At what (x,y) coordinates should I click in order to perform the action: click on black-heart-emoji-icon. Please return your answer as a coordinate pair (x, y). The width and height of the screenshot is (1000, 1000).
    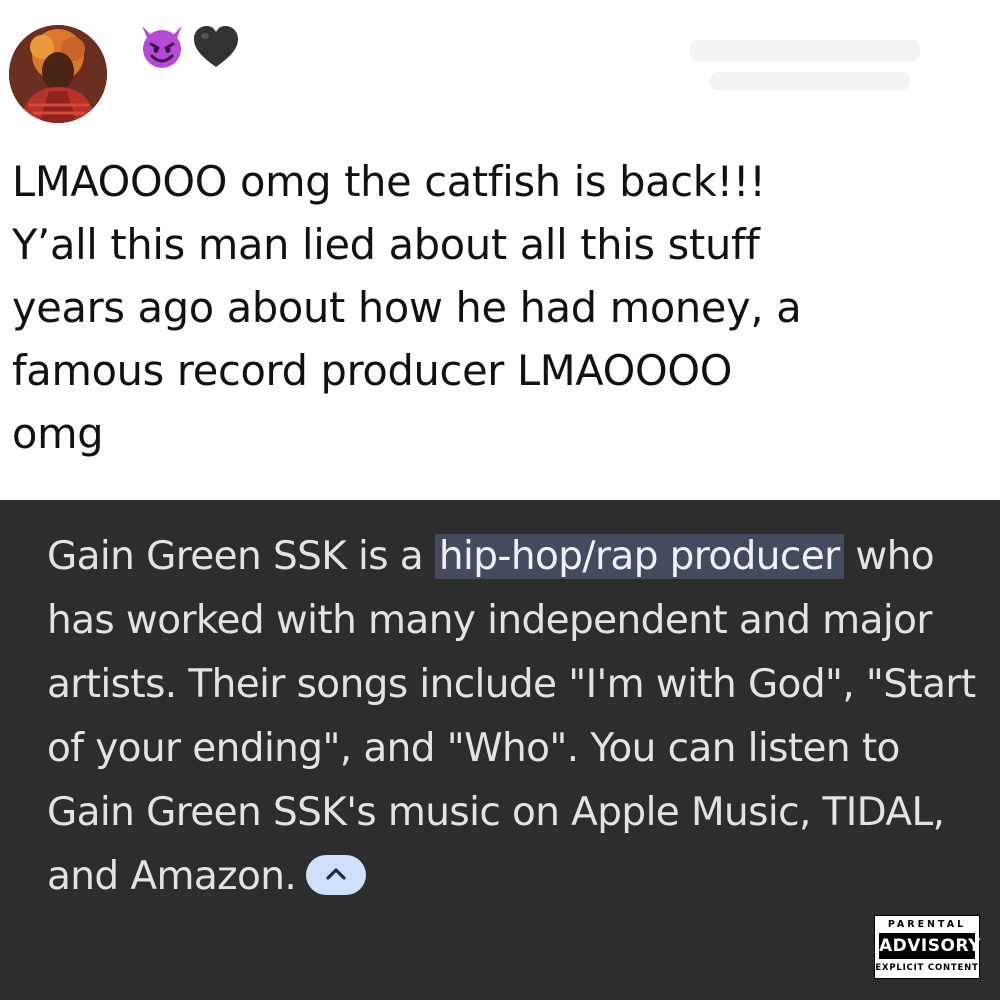
    Looking at the image, I should click on (216, 47).